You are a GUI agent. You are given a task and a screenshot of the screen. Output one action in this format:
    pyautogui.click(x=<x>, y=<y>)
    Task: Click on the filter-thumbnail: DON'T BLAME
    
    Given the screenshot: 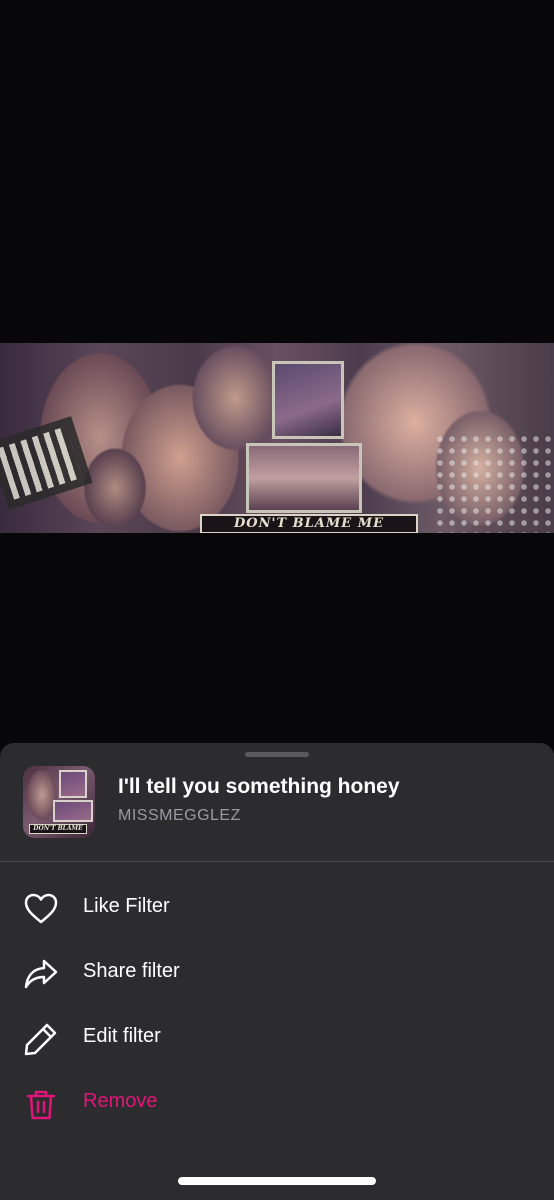 What is the action you would take?
    pyautogui.click(x=59, y=802)
    